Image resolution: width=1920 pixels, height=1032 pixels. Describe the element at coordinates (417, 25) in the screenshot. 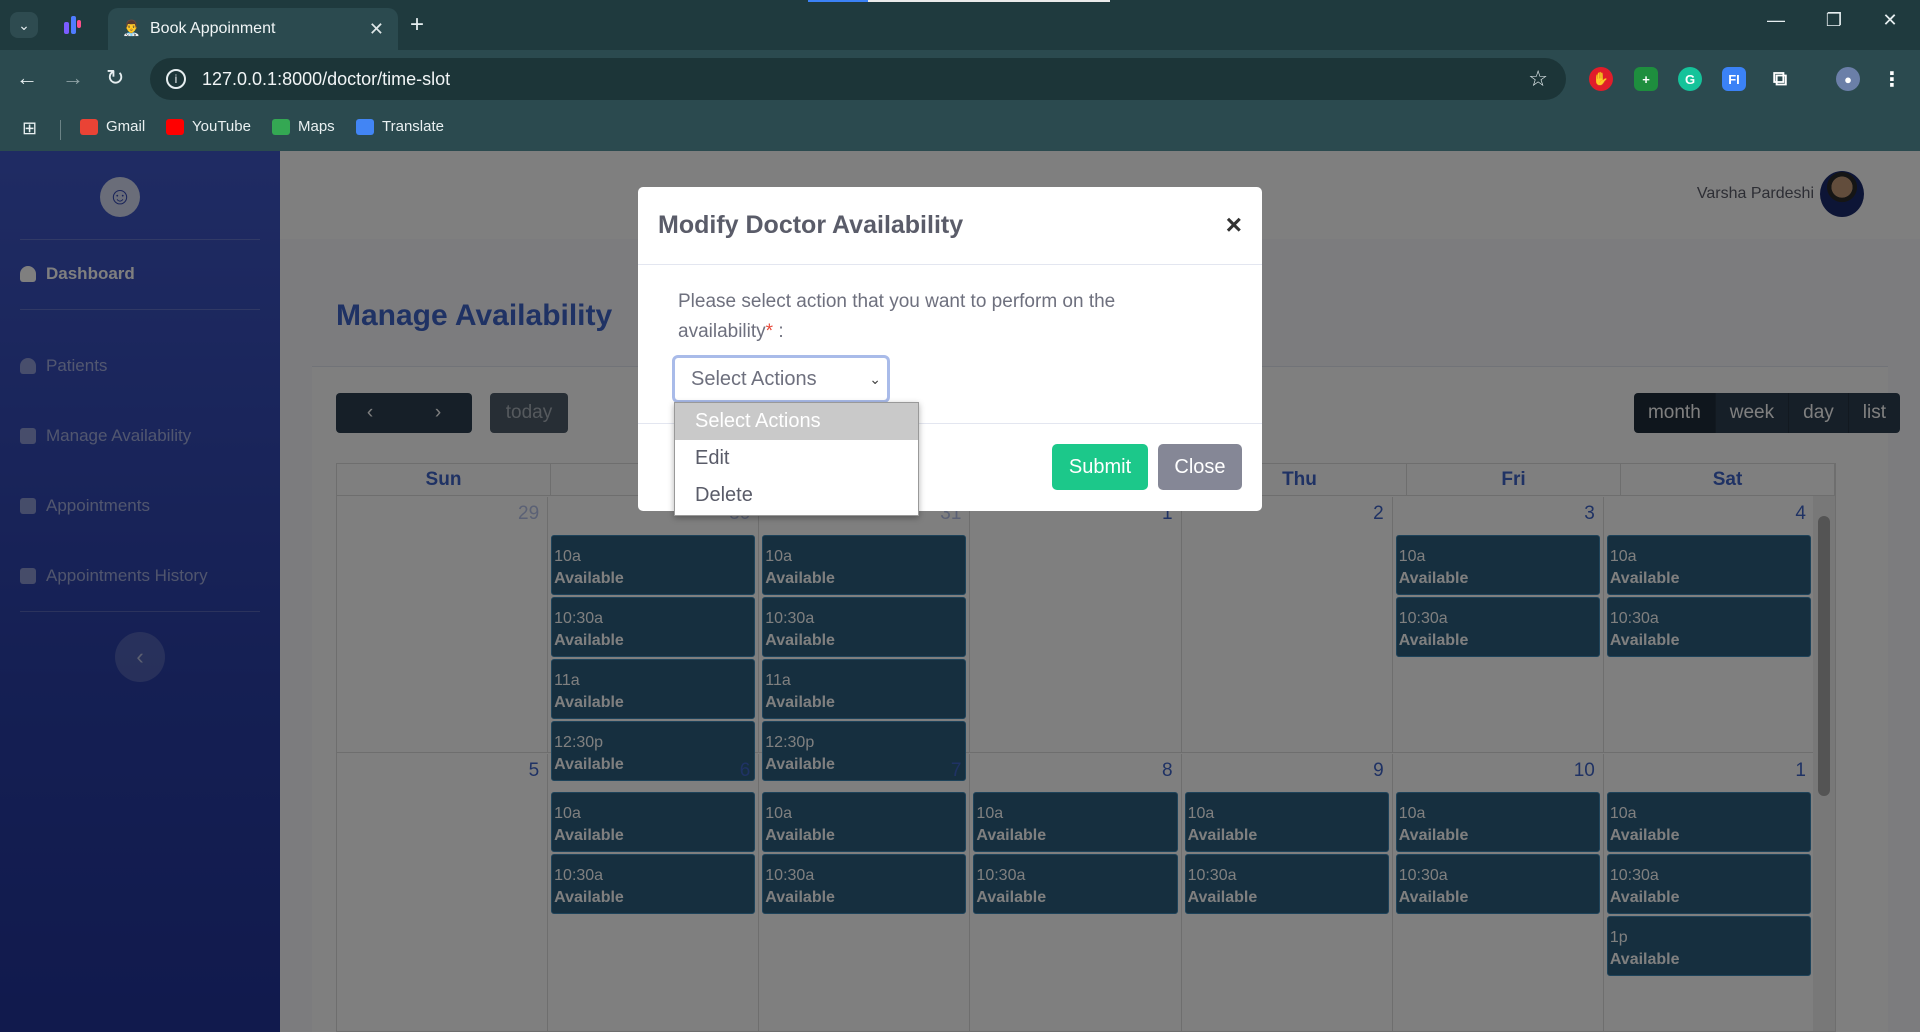

I see `new-tab-button: +` at that location.